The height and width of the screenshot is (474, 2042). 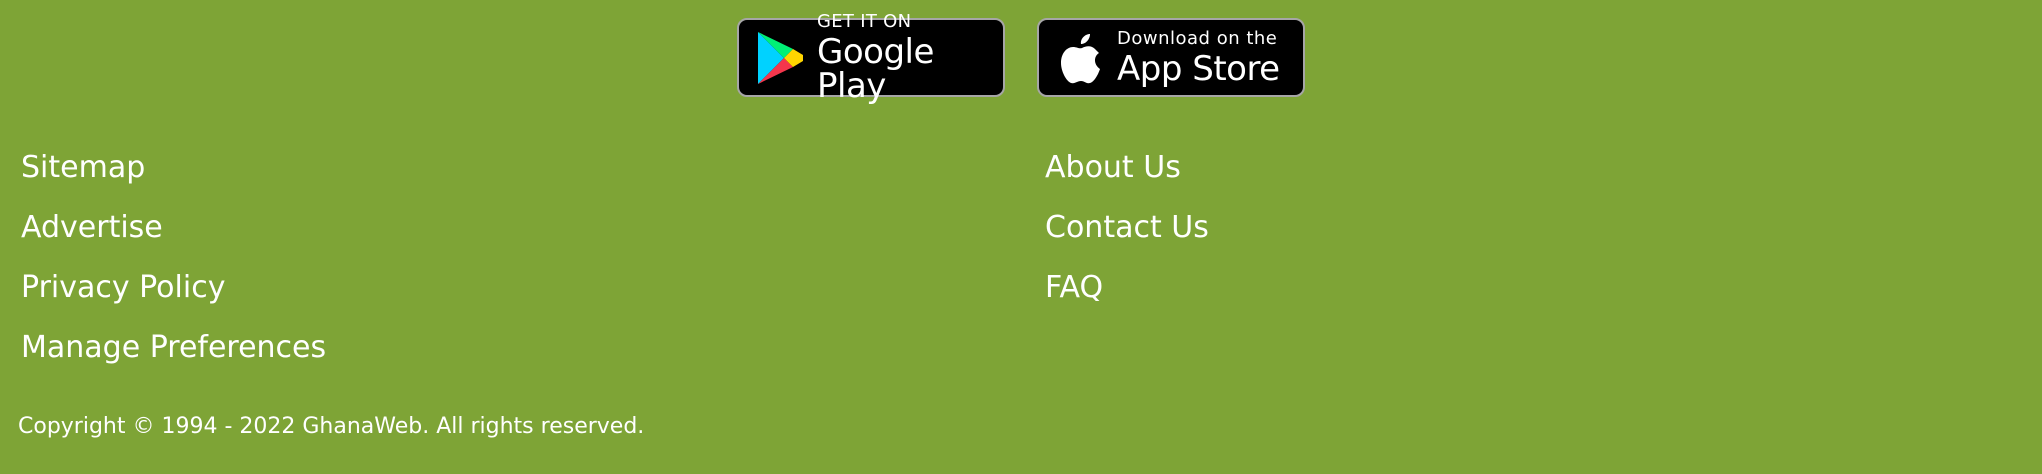 What do you see at coordinates (173, 288) in the screenshot?
I see `footer-link-privacy-policy: Privacy Policy` at bounding box center [173, 288].